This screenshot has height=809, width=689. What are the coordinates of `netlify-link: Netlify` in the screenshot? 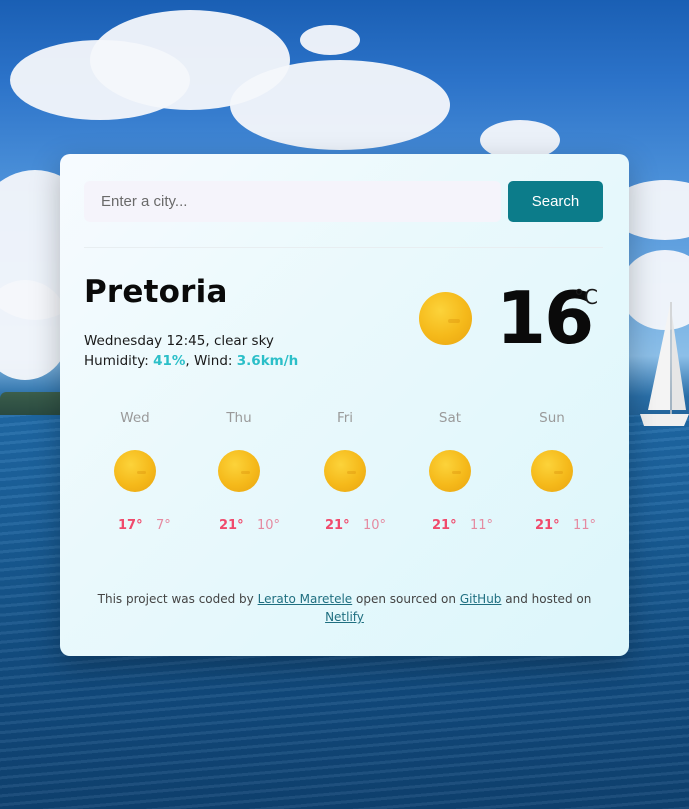 It's located at (344, 617).